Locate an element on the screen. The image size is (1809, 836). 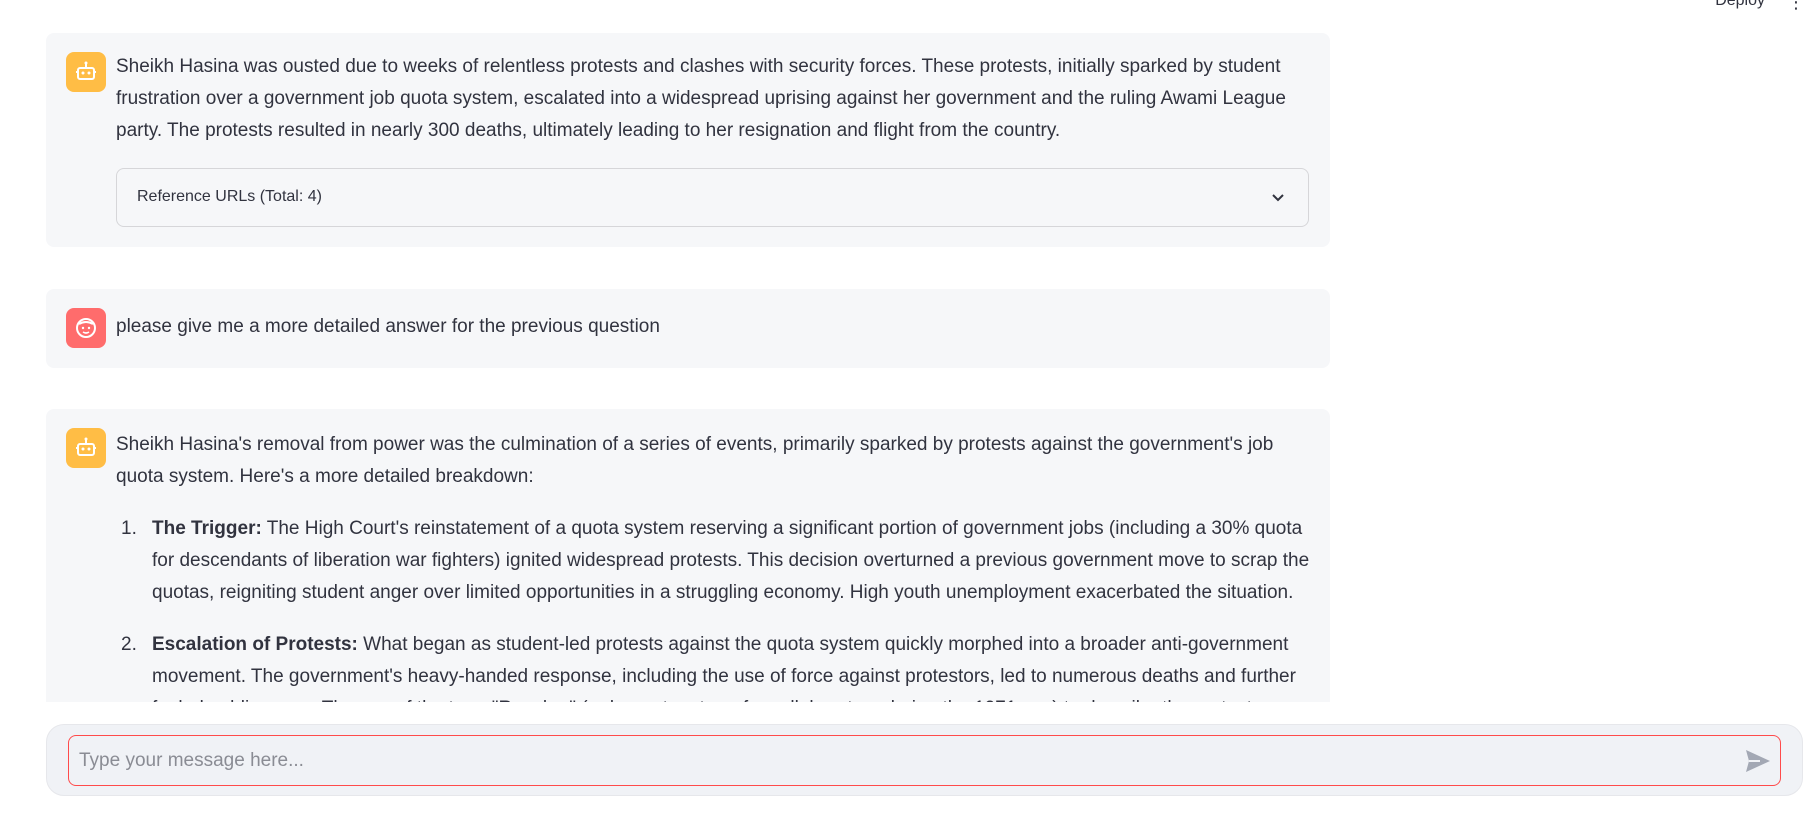
reference-urls-expander: Reference URLs (Total: 4) is located at coordinates (712, 197).